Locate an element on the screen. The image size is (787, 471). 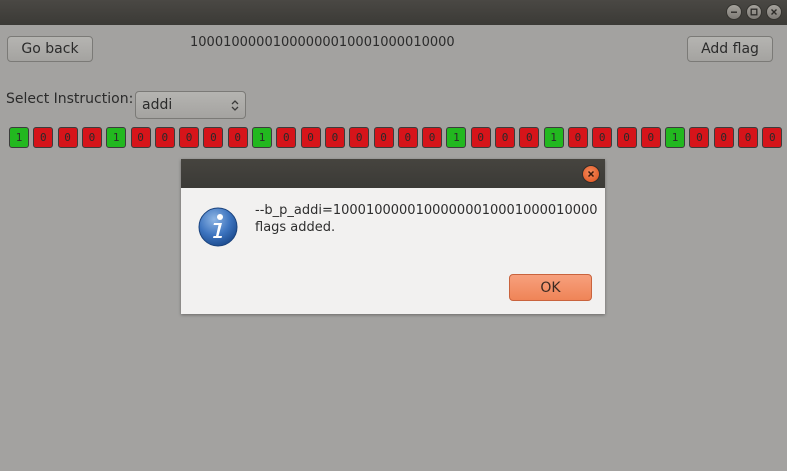
go-back-button: Go back is located at coordinates (50, 49).